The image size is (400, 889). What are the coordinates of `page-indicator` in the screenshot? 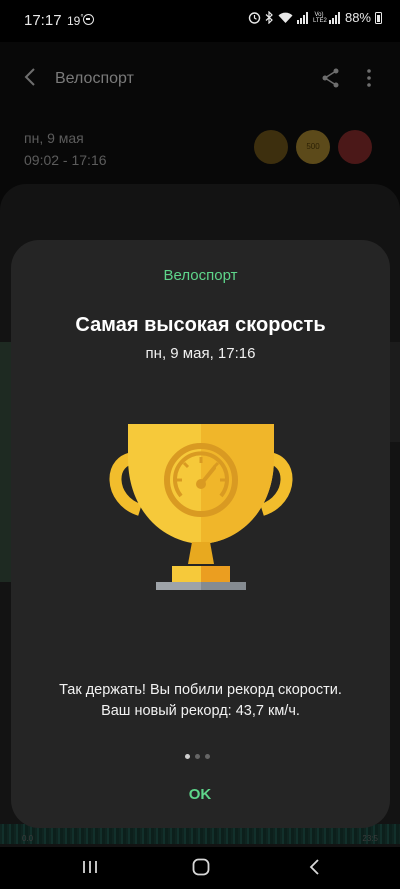 It's located at (197, 756).